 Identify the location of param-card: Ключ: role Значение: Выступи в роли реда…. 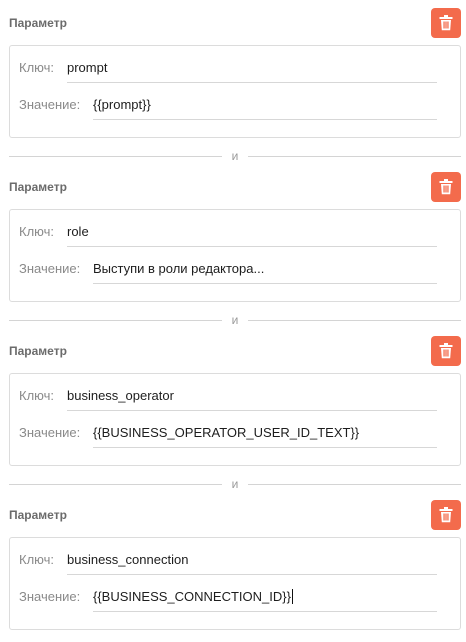
(235, 255).